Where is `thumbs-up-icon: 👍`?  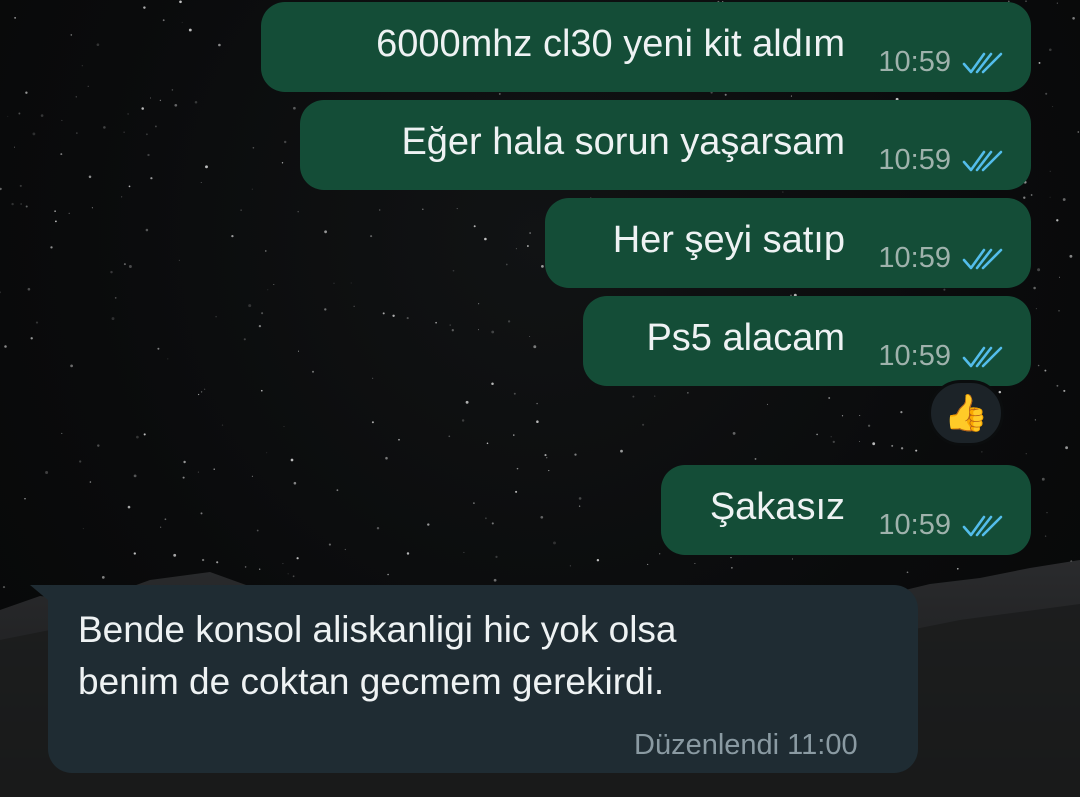
thumbs-up-icon: 👍 is located at coordinates (966, 412).